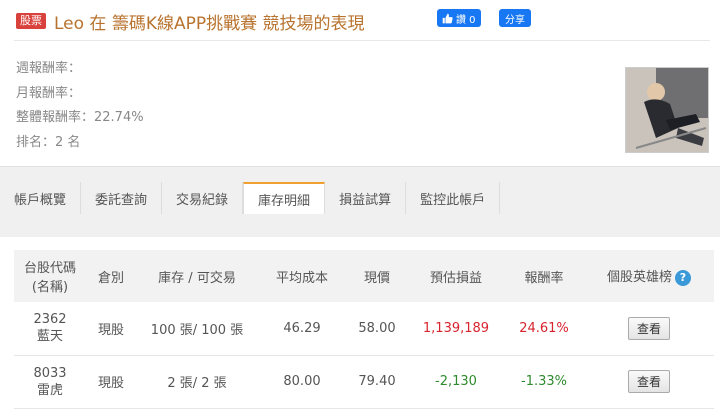  What do you see at coordinates (366, 198) in the screenshot?
I see `tab-pnl-calculator: 損益試算` at bounding box center [366, 198].